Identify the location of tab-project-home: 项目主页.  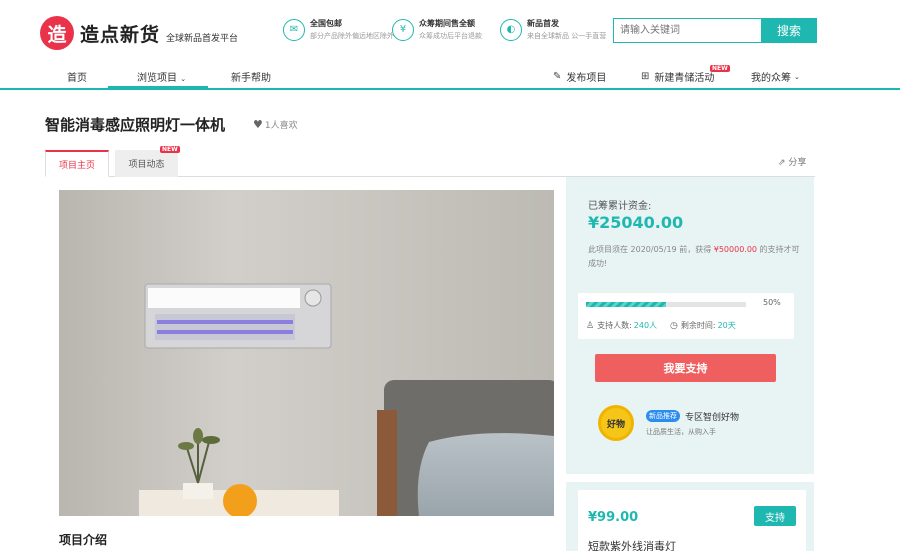
(77, 163).